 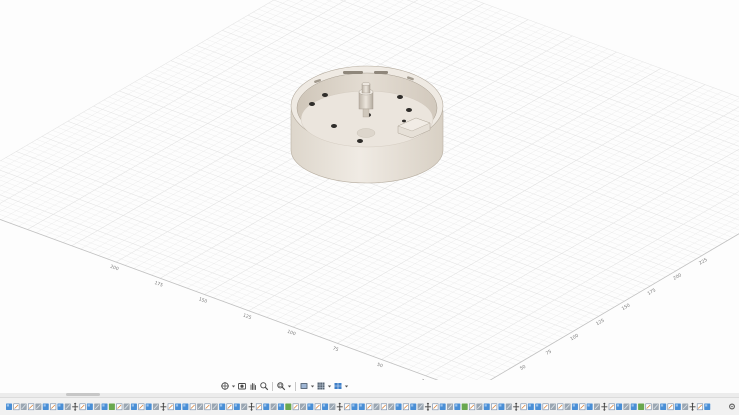 I want to click on look-at-button, so click(x=242, y=386).